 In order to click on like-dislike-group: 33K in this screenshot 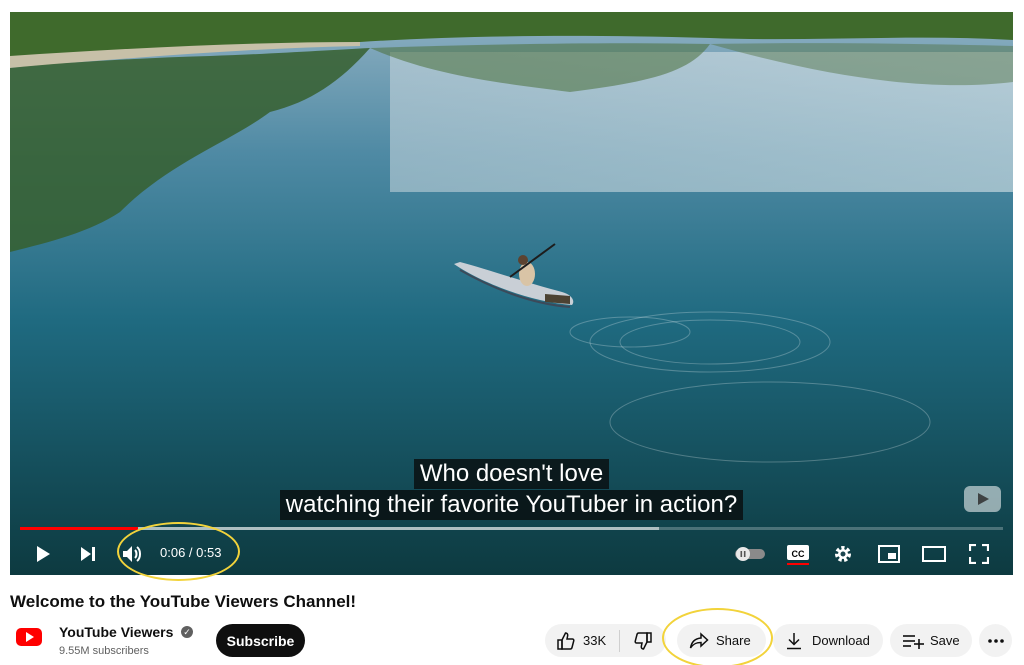, I will do `click(605, 640)`.